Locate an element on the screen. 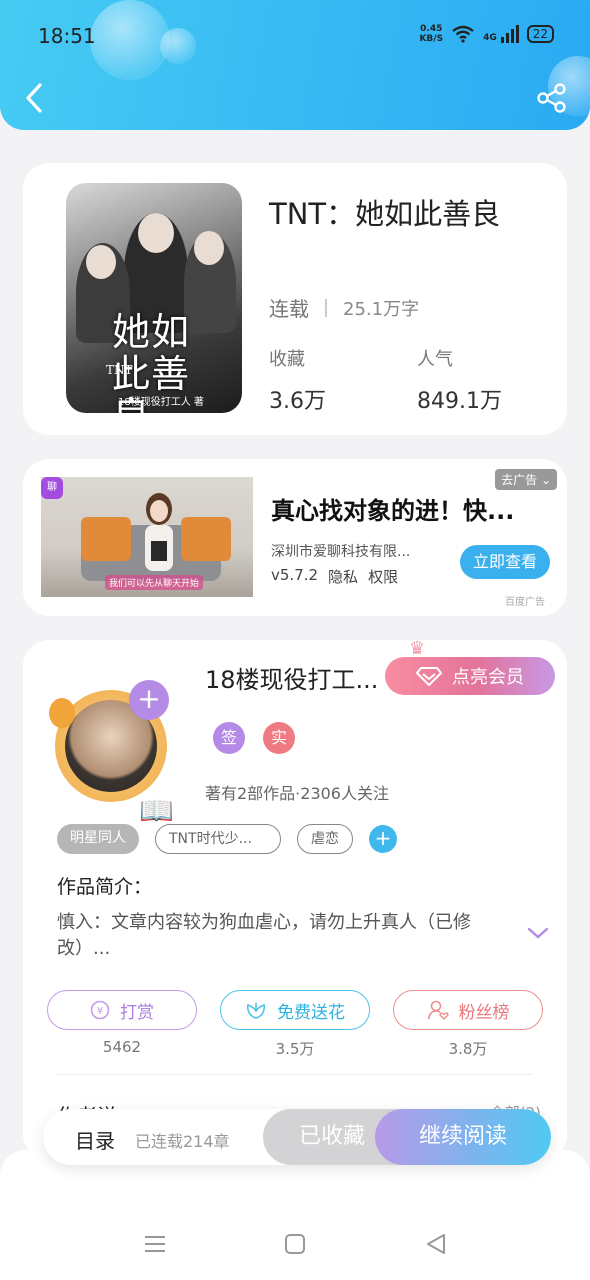 The width and height of the screenshot is (590, 1280). net-speed-unit: KB/S is located at coordinates (431, 39).